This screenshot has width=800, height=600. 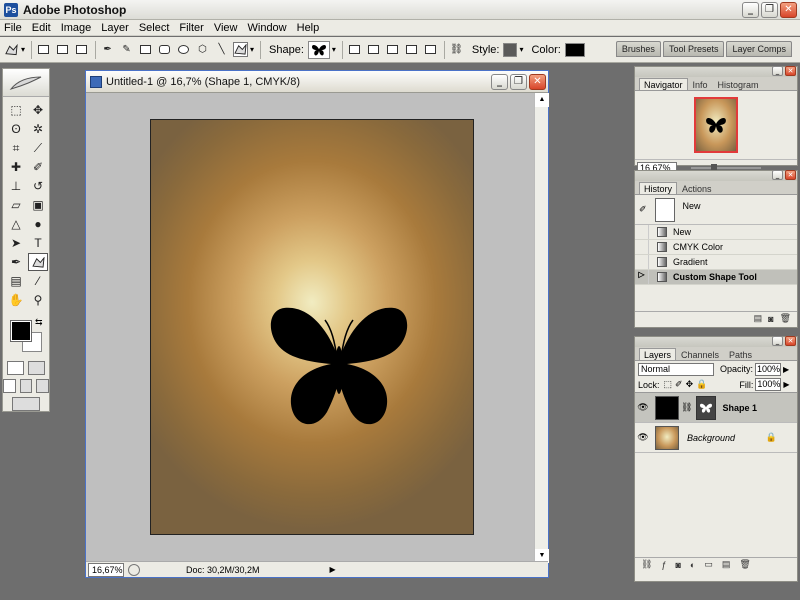 I want to click on slice-tool-icon: ⟋, so click(x=38, y=148).